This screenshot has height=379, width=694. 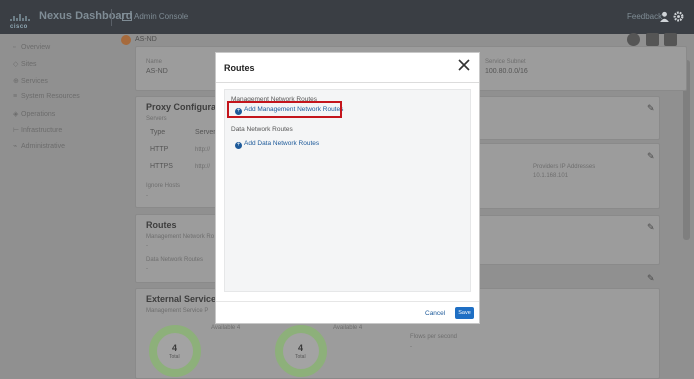 What do you see at coordinates (154, 62) in the screenshot?
I see `cluster-name-label: Name` at bounding box center [154, 62].